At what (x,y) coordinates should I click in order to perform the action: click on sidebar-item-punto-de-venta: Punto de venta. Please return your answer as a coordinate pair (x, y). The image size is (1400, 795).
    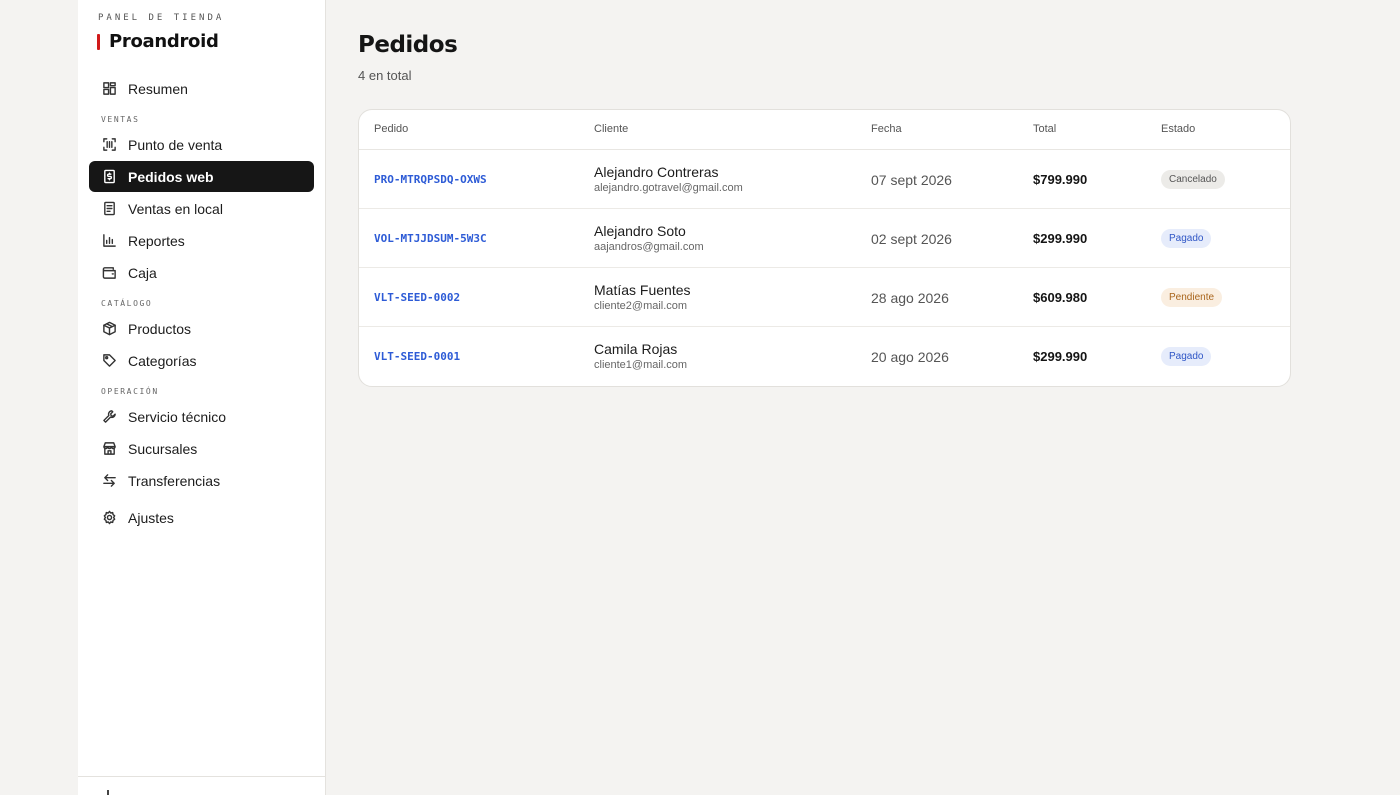
    Looking at the image, I should click on (201, 144).